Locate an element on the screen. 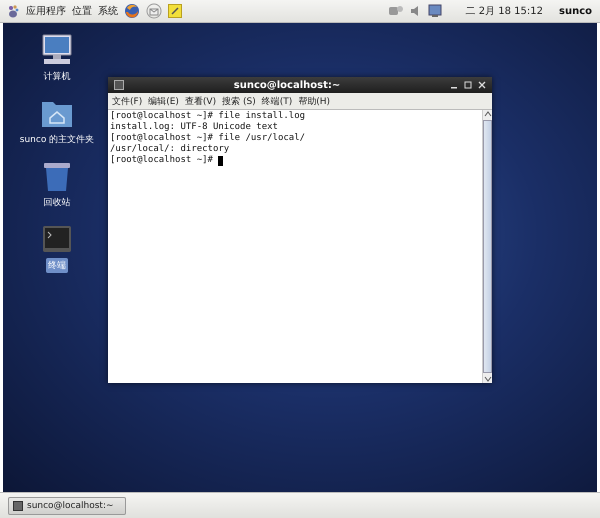 Image resolution: width=600 pixels, height=518 pixels. terminal-line: [root@localhost ~]# file /usr/local/ is located at coordinates (208, 138).